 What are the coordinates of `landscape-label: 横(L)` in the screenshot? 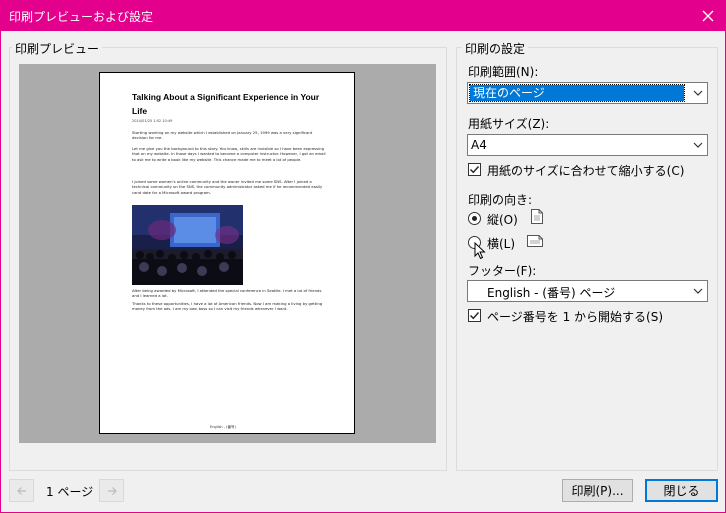 It's located at (501, 243).